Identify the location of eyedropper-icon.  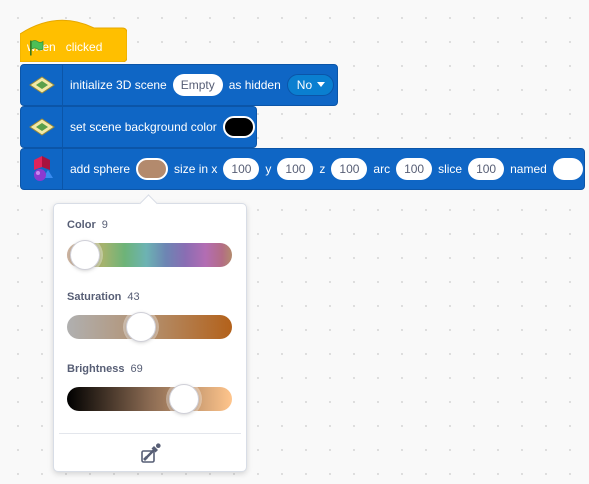
(151, 453).